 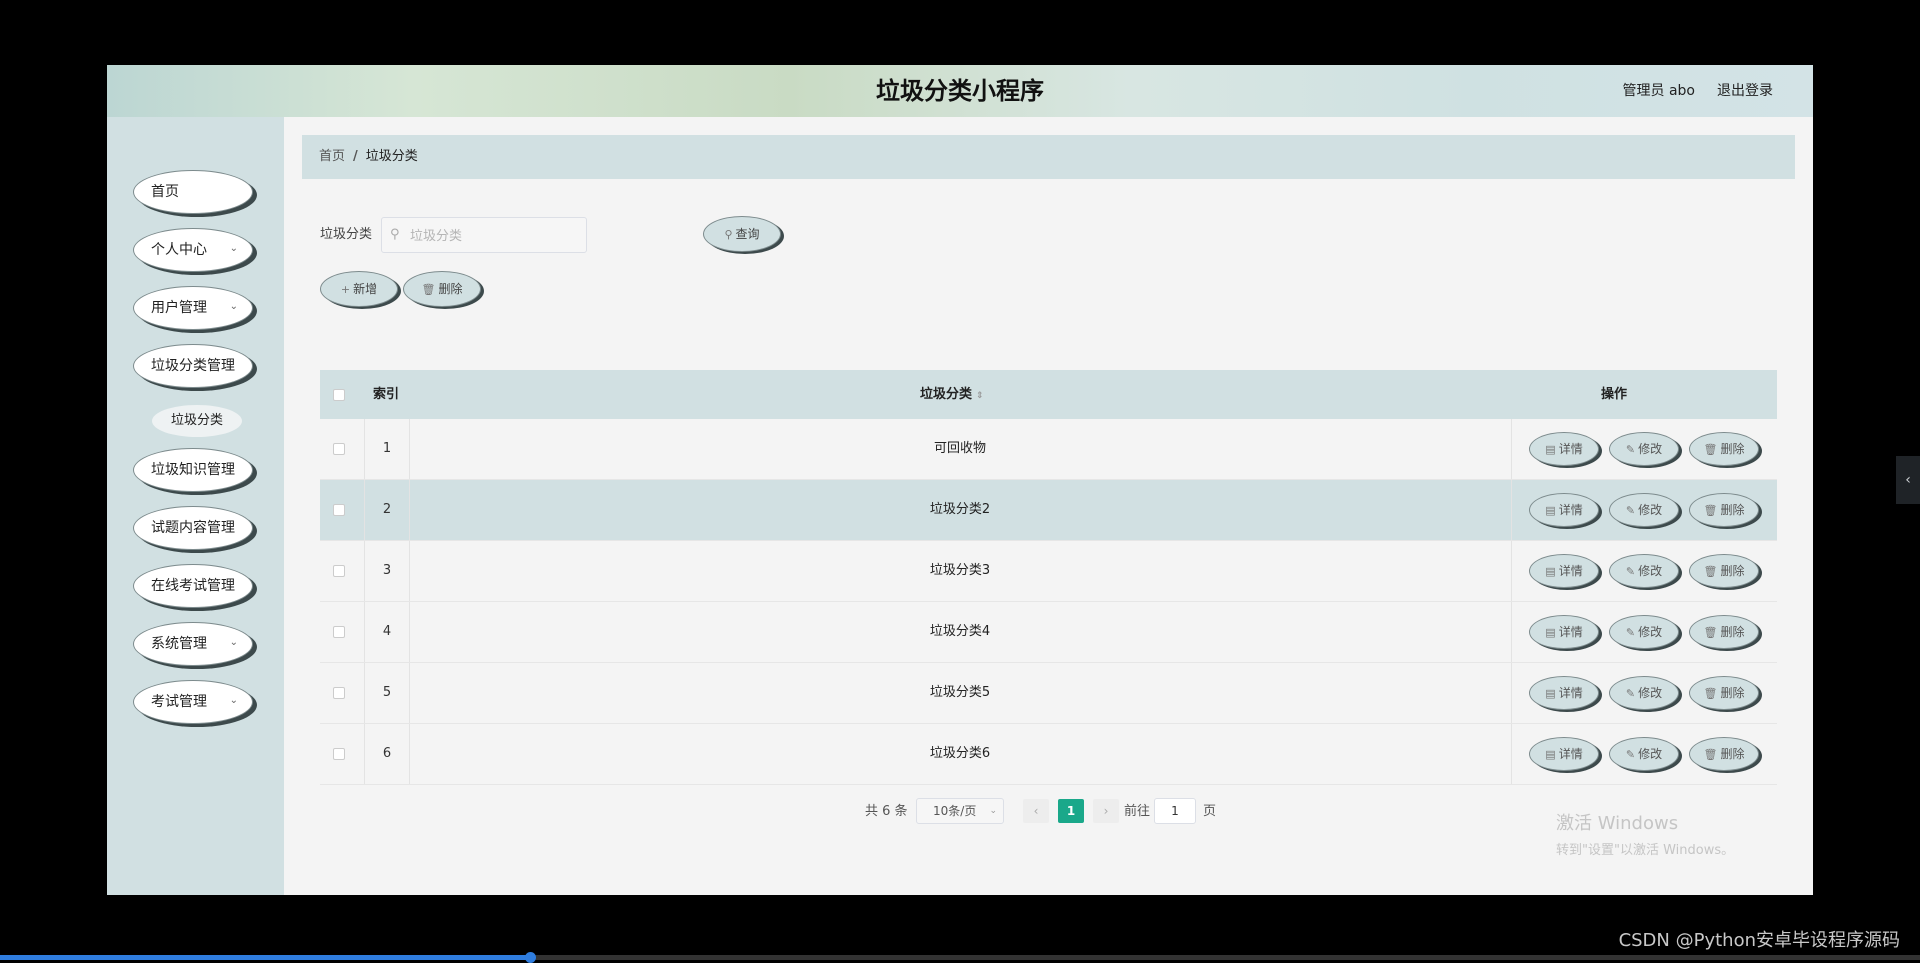 I want to click on sidebar-item-system-management: 系统管理 ⌄, so click(x=193, y=644).